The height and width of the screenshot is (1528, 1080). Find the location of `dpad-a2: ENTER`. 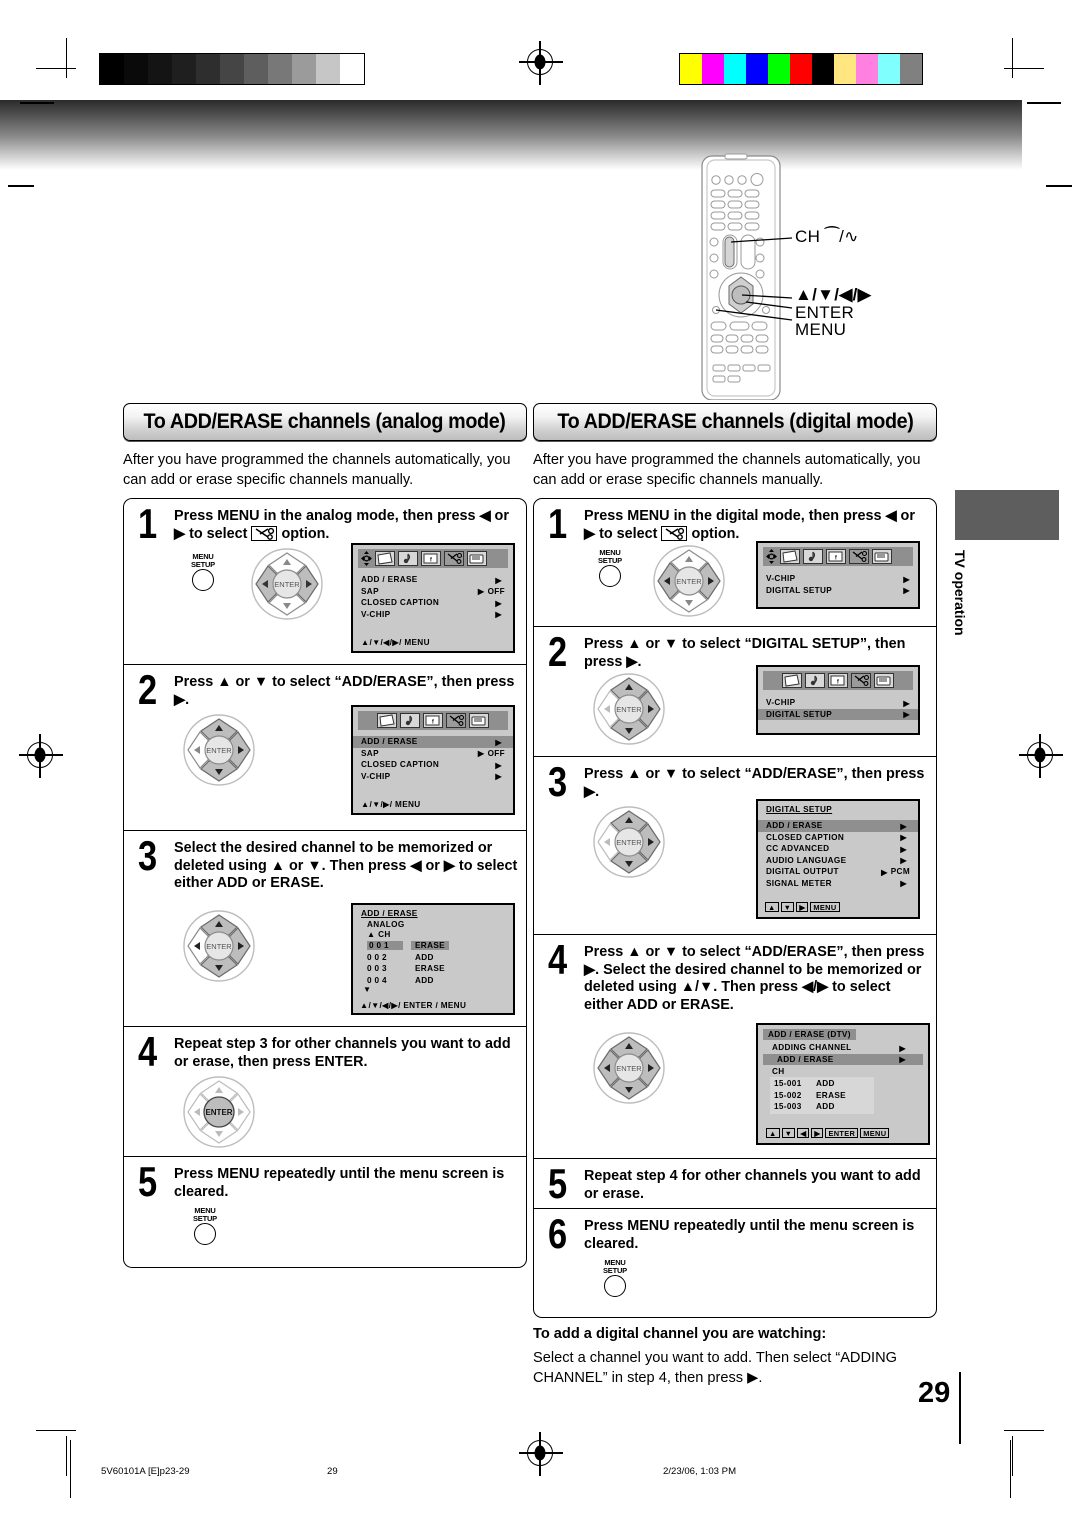

dpad-a2: ENTER is located at coordinates (219, 750).